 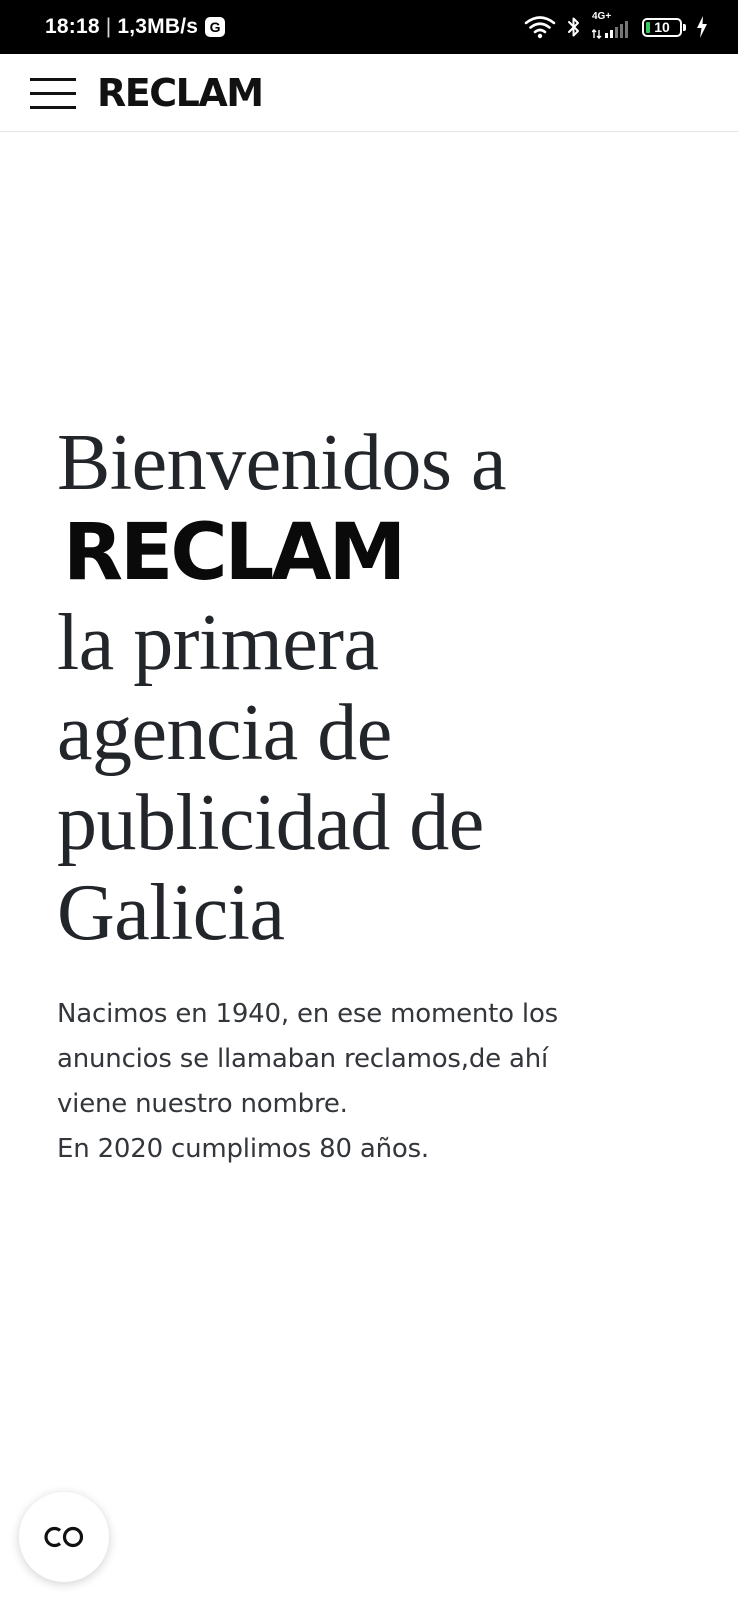 I want to click on notification-app-icon: G, so click(x=215, y=27).